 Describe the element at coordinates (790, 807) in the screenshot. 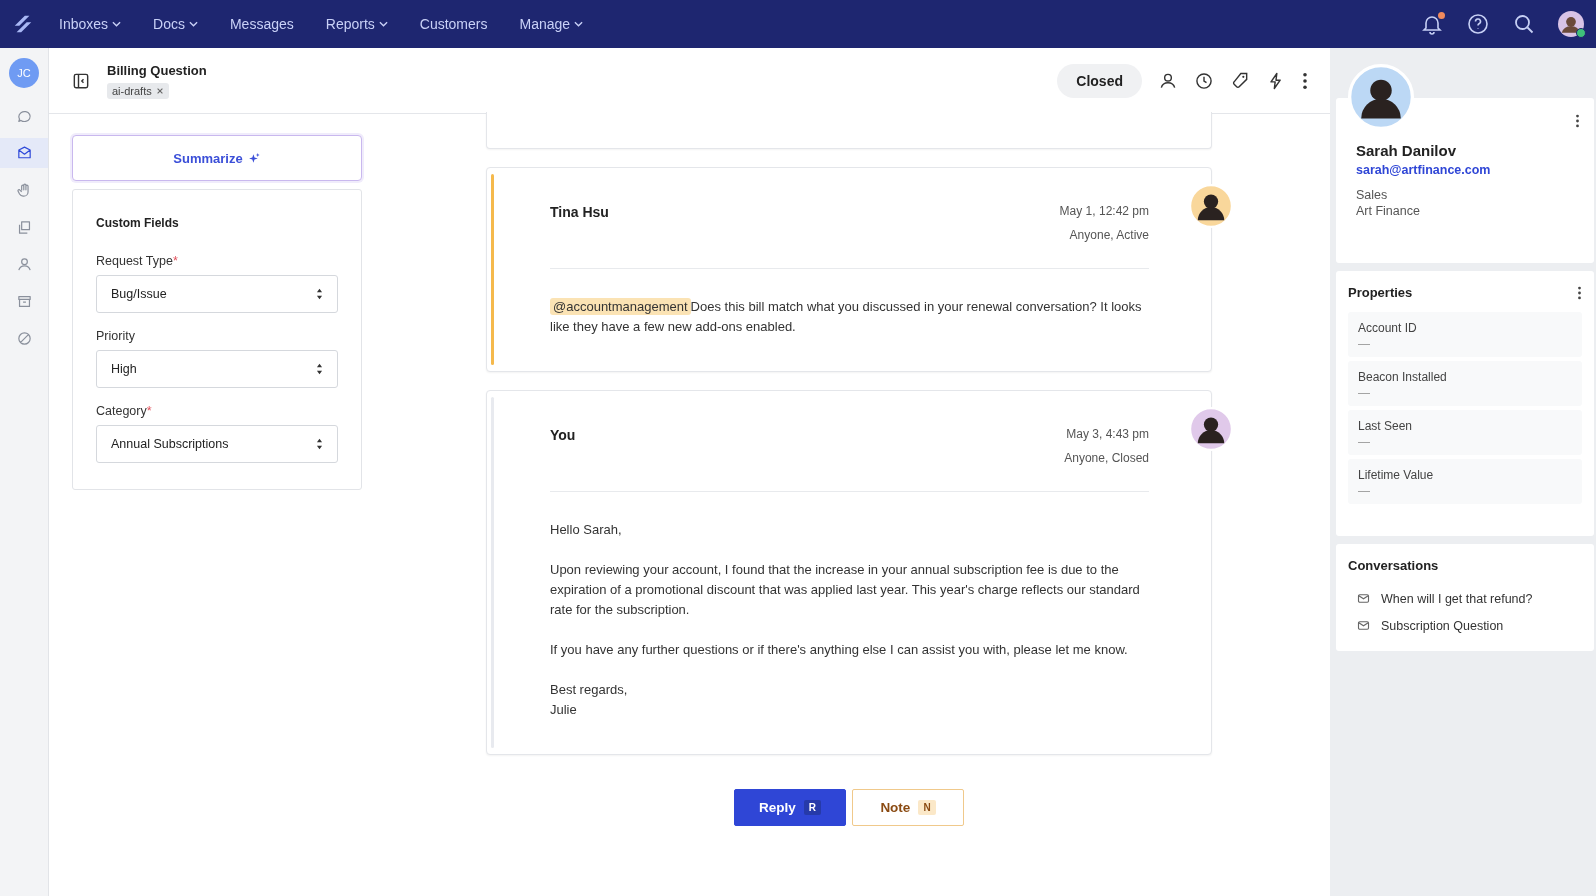

I see `reply-button: Reply R` at that location.